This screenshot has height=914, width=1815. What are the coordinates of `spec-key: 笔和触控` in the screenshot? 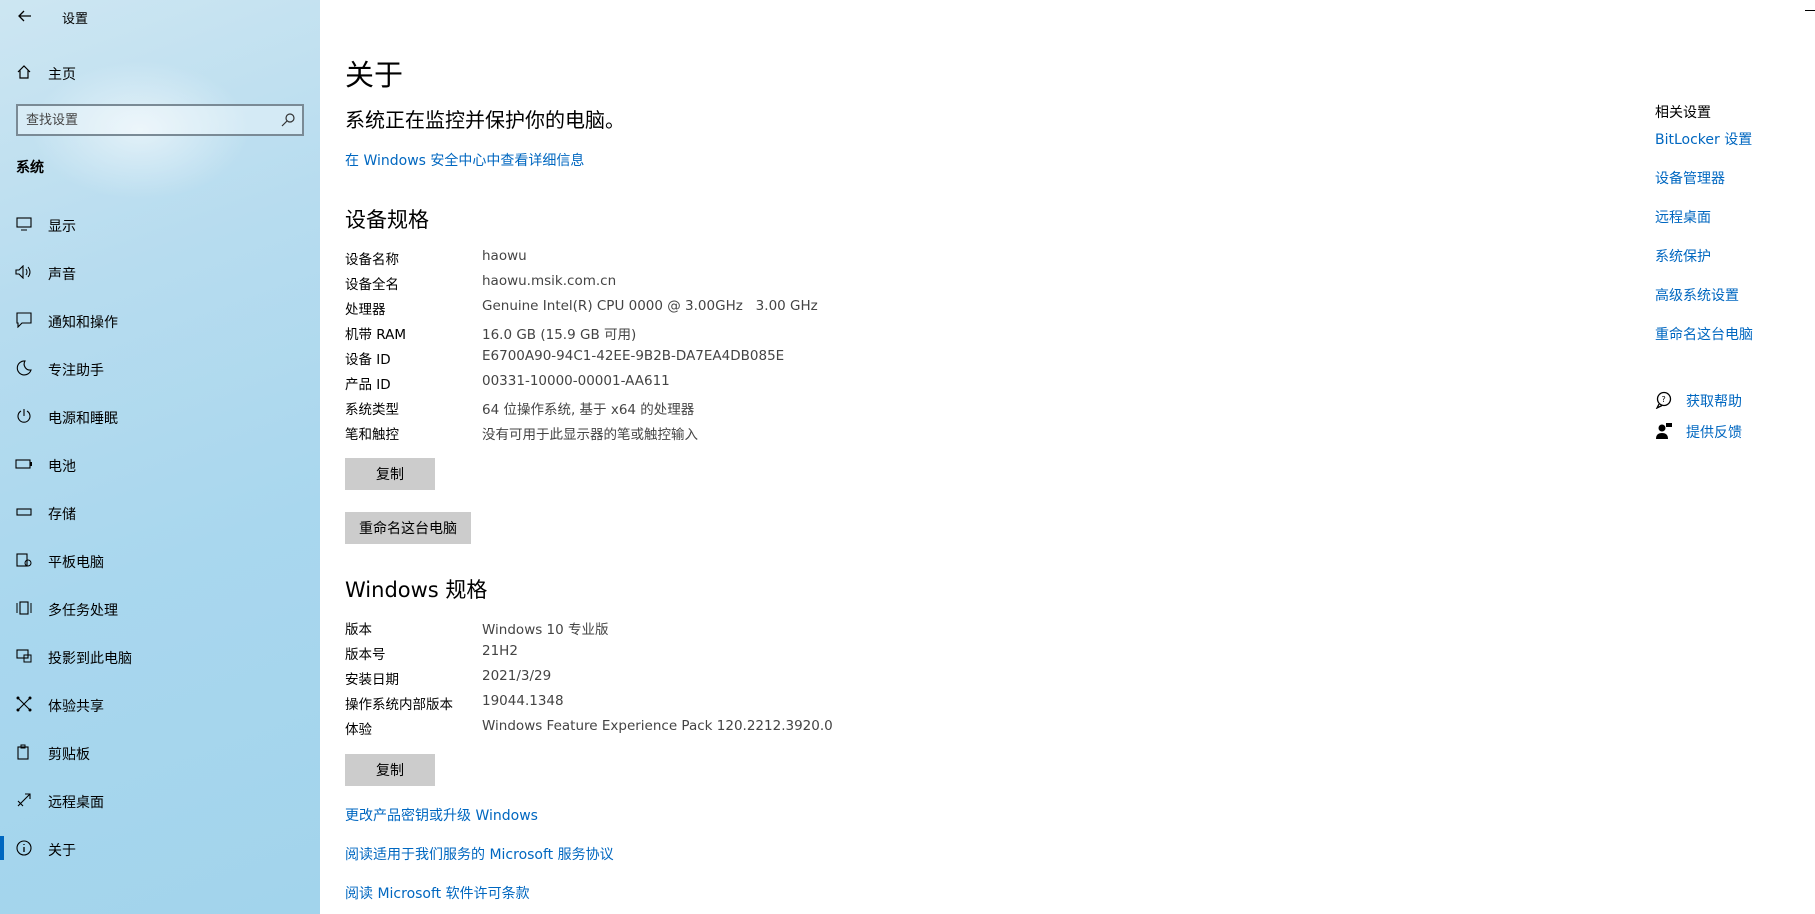 It's located at (372, 435).